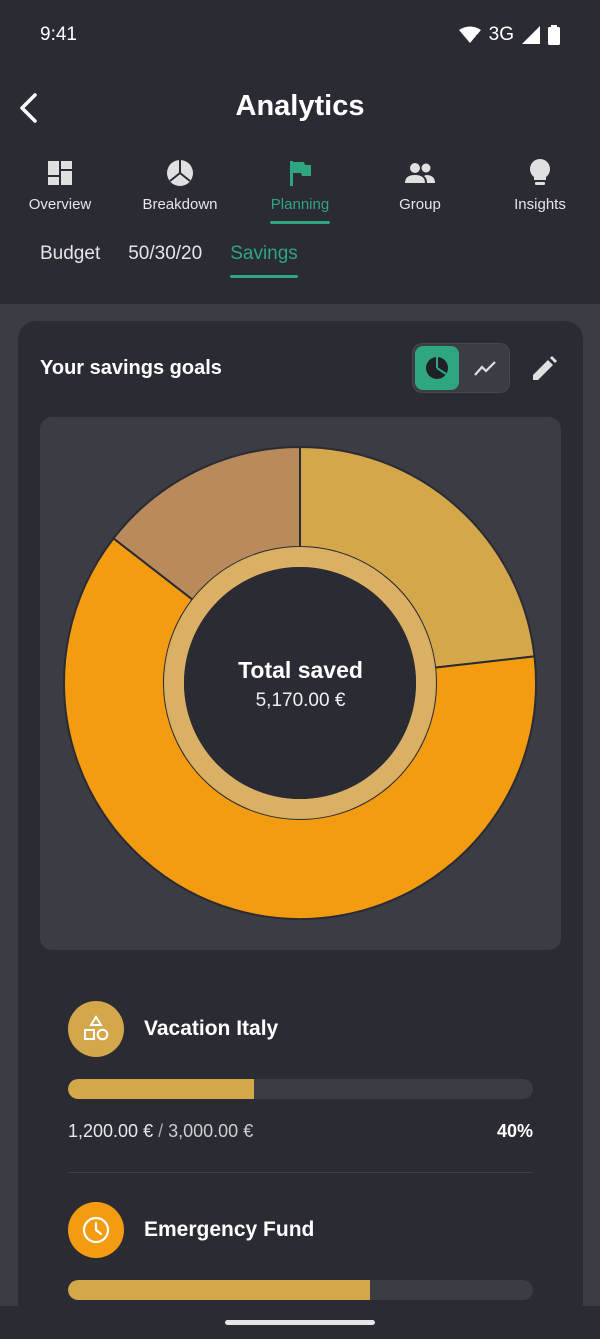 This screenshot has width=600, height=1339. What do you see at coordinates (540, 172) in the screenshot?
I see `lightbulb-icon` at bounding box center [540, 172].